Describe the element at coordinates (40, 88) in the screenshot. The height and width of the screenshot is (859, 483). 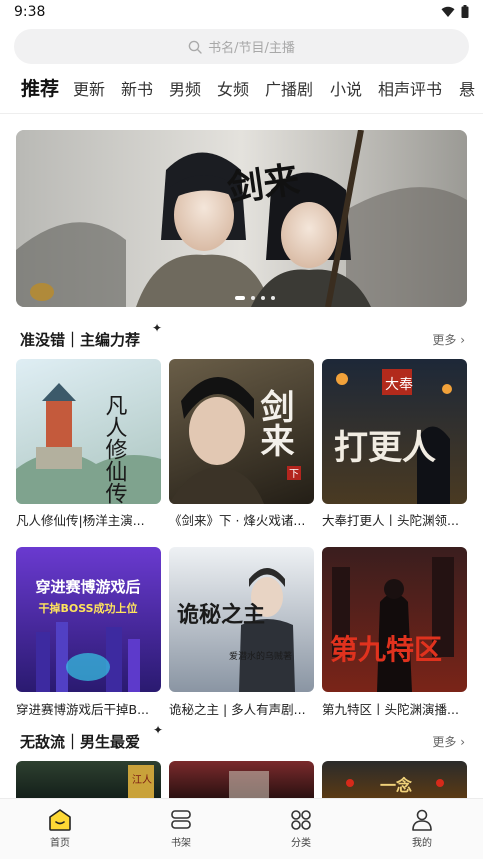
I see `tab-recommend: 推荐` at that location.